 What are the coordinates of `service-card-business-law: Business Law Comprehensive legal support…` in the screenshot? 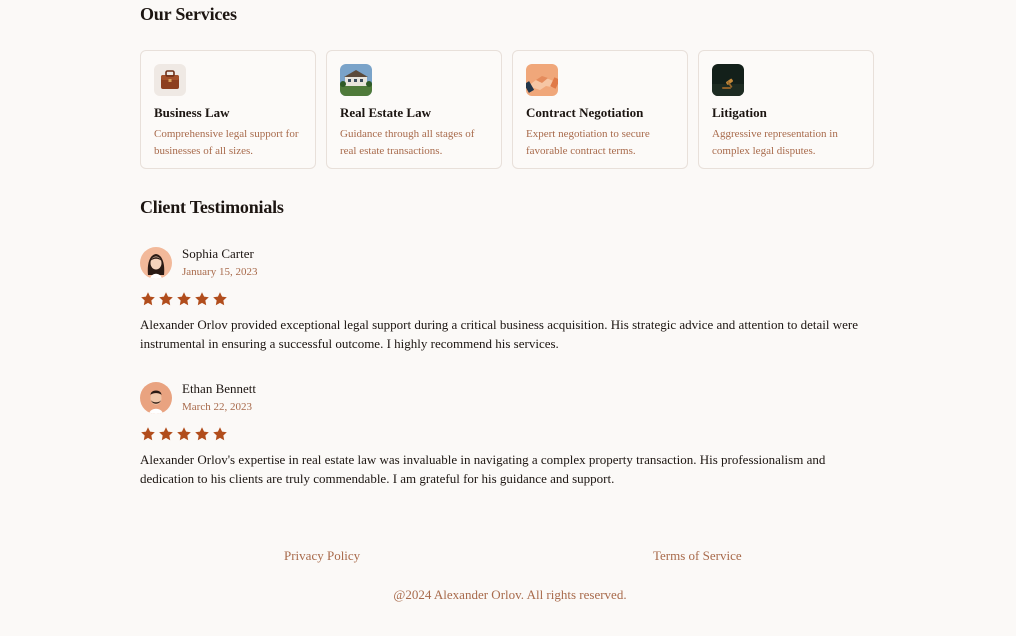 It's located at (228, 109).